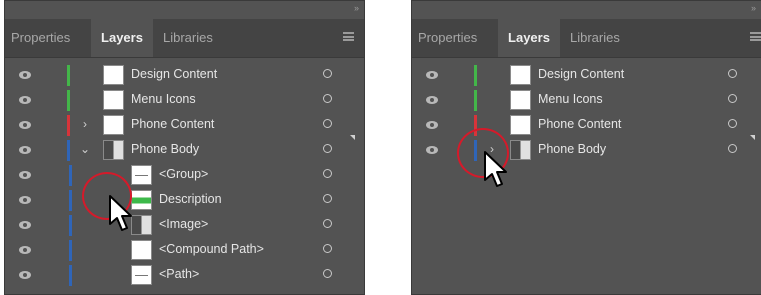 The width and height of the screenshot is (761, 295). I want to click on layer-name: <Path>, so click(179, 274).